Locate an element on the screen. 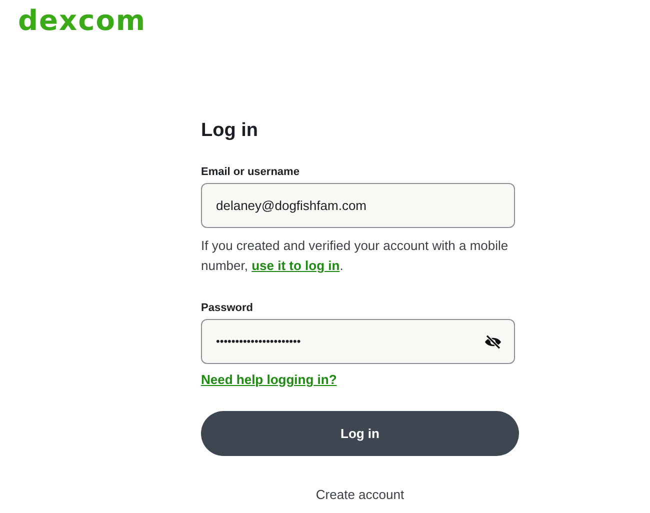 The width and height of the screenshot is (650, 513). field-label: Password is located at coordinates (227, 308).